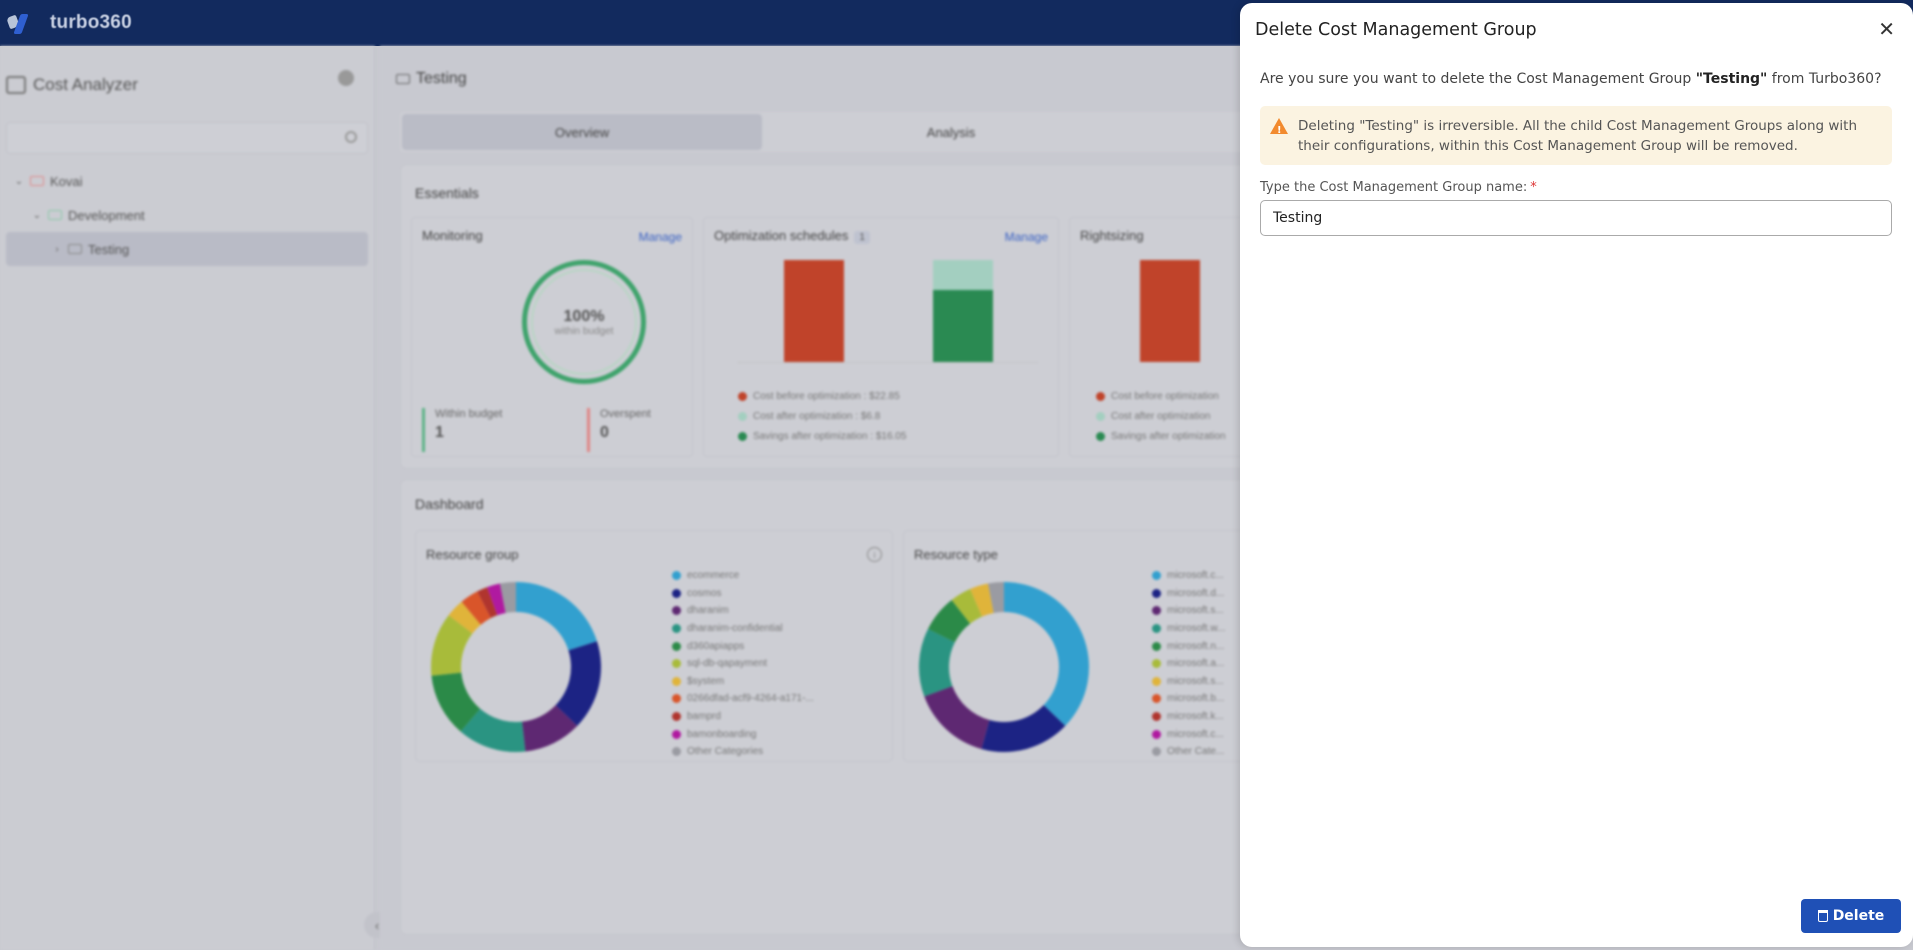 The height and width of the screenshot is (950, 1913). What do you see at coordinates (963, 275) in the screenshot?
I see `bar-after` at bounding box center [963, 275].